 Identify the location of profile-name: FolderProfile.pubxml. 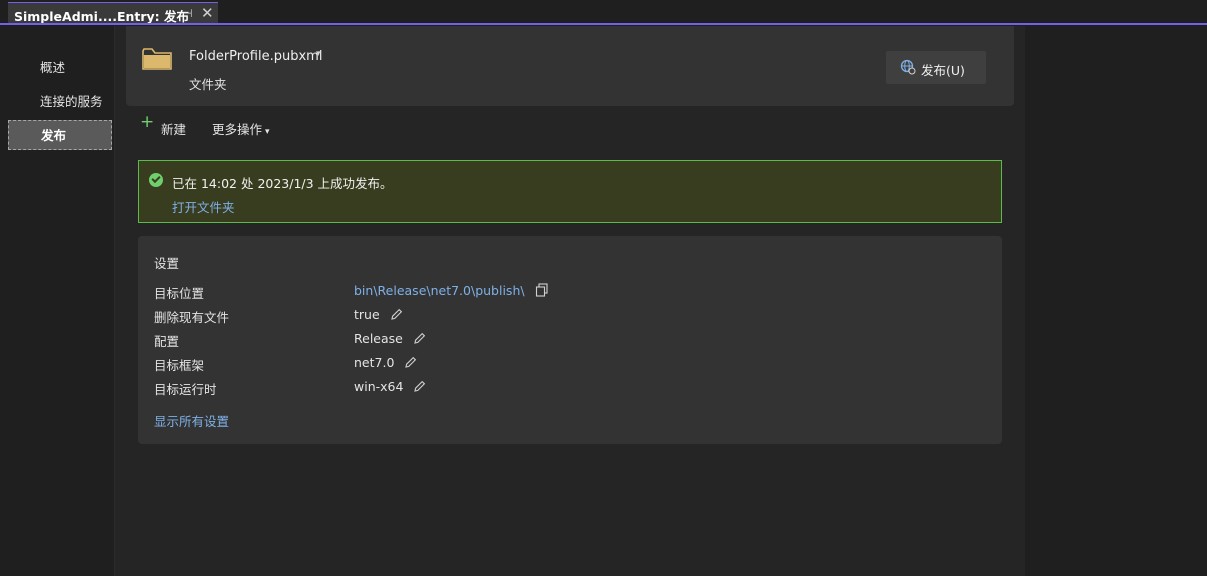
(255, 56).